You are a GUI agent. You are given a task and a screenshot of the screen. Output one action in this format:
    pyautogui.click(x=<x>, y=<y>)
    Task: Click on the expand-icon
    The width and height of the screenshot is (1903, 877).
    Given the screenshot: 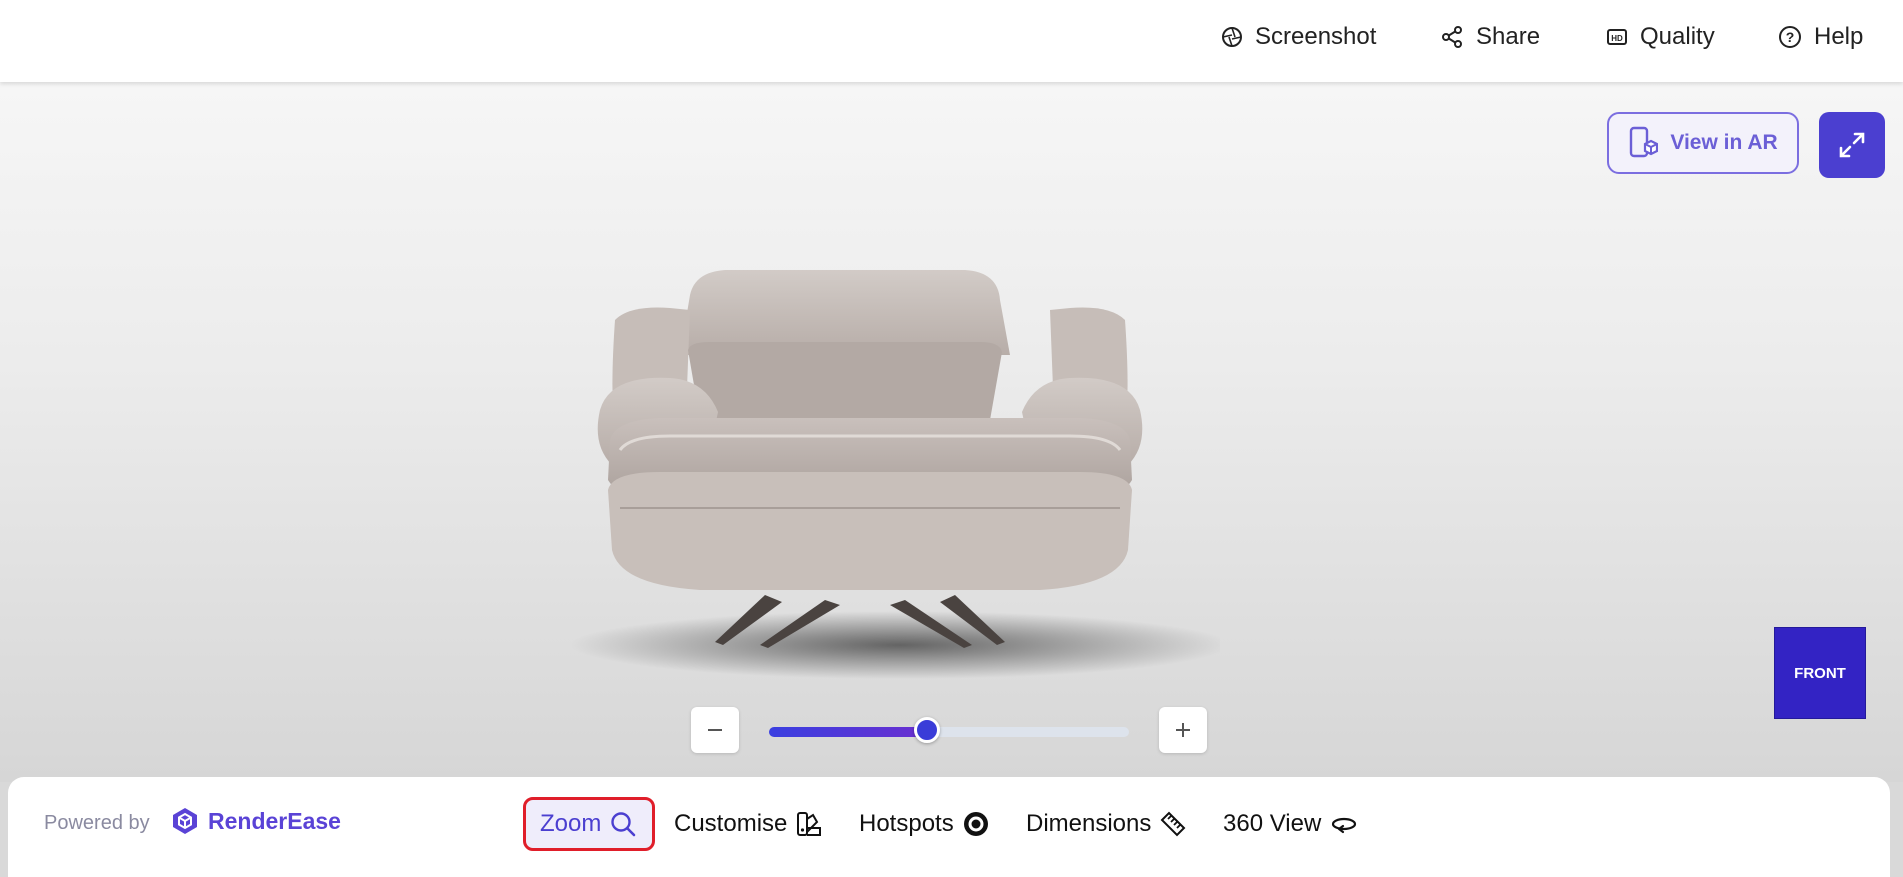 What is the action you would take?
    pyautogui.click(x=1852, y=145)
    